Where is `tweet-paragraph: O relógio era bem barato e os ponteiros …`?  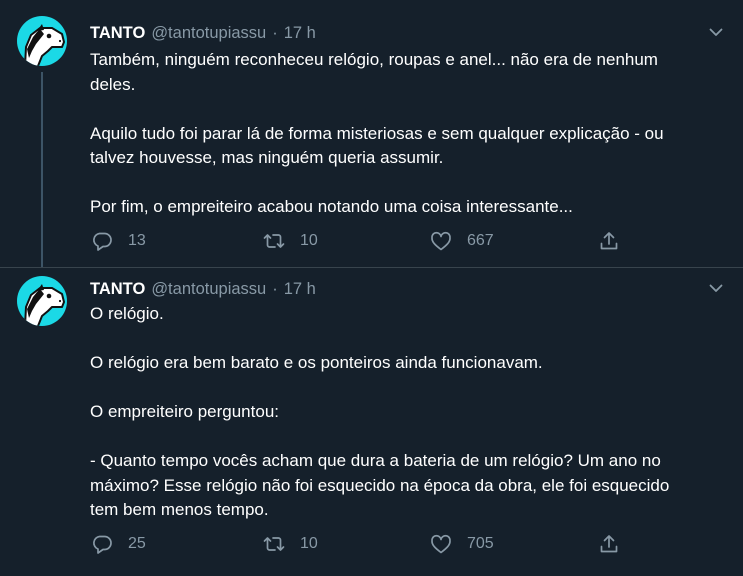
tweet-paragraph: O relógio era bem barato e os ponteiros … is located at coordinates (316, 362).